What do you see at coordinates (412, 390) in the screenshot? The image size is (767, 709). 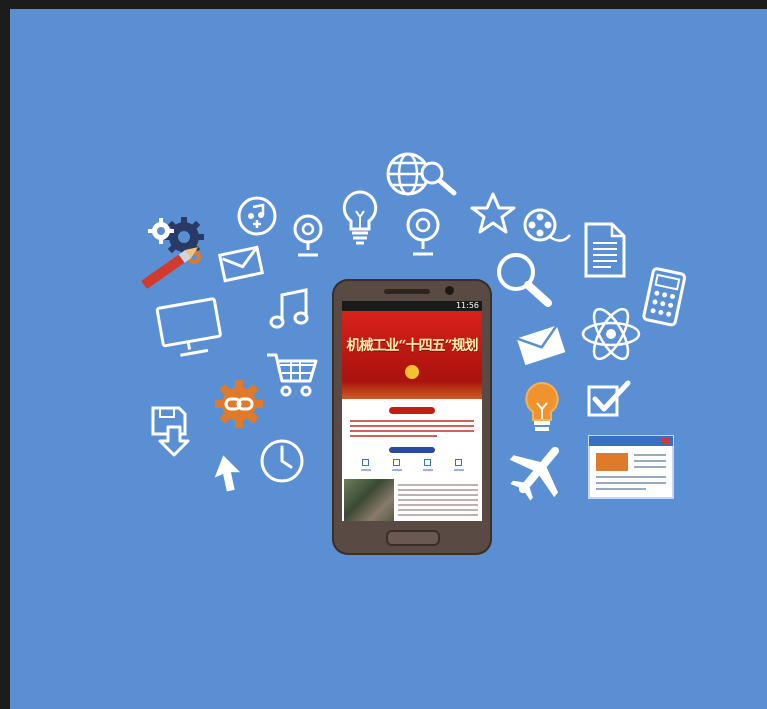 I see `hero-waves` at bounding box center [412, 390].